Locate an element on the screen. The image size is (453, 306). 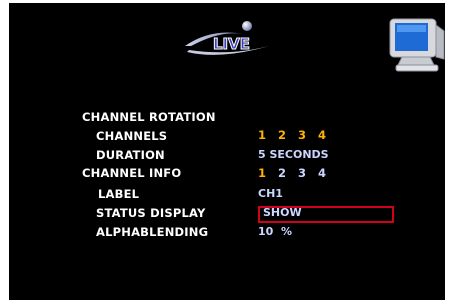
channel-info-selector: 1 2 3 4 is located at coordinates (298, 173).